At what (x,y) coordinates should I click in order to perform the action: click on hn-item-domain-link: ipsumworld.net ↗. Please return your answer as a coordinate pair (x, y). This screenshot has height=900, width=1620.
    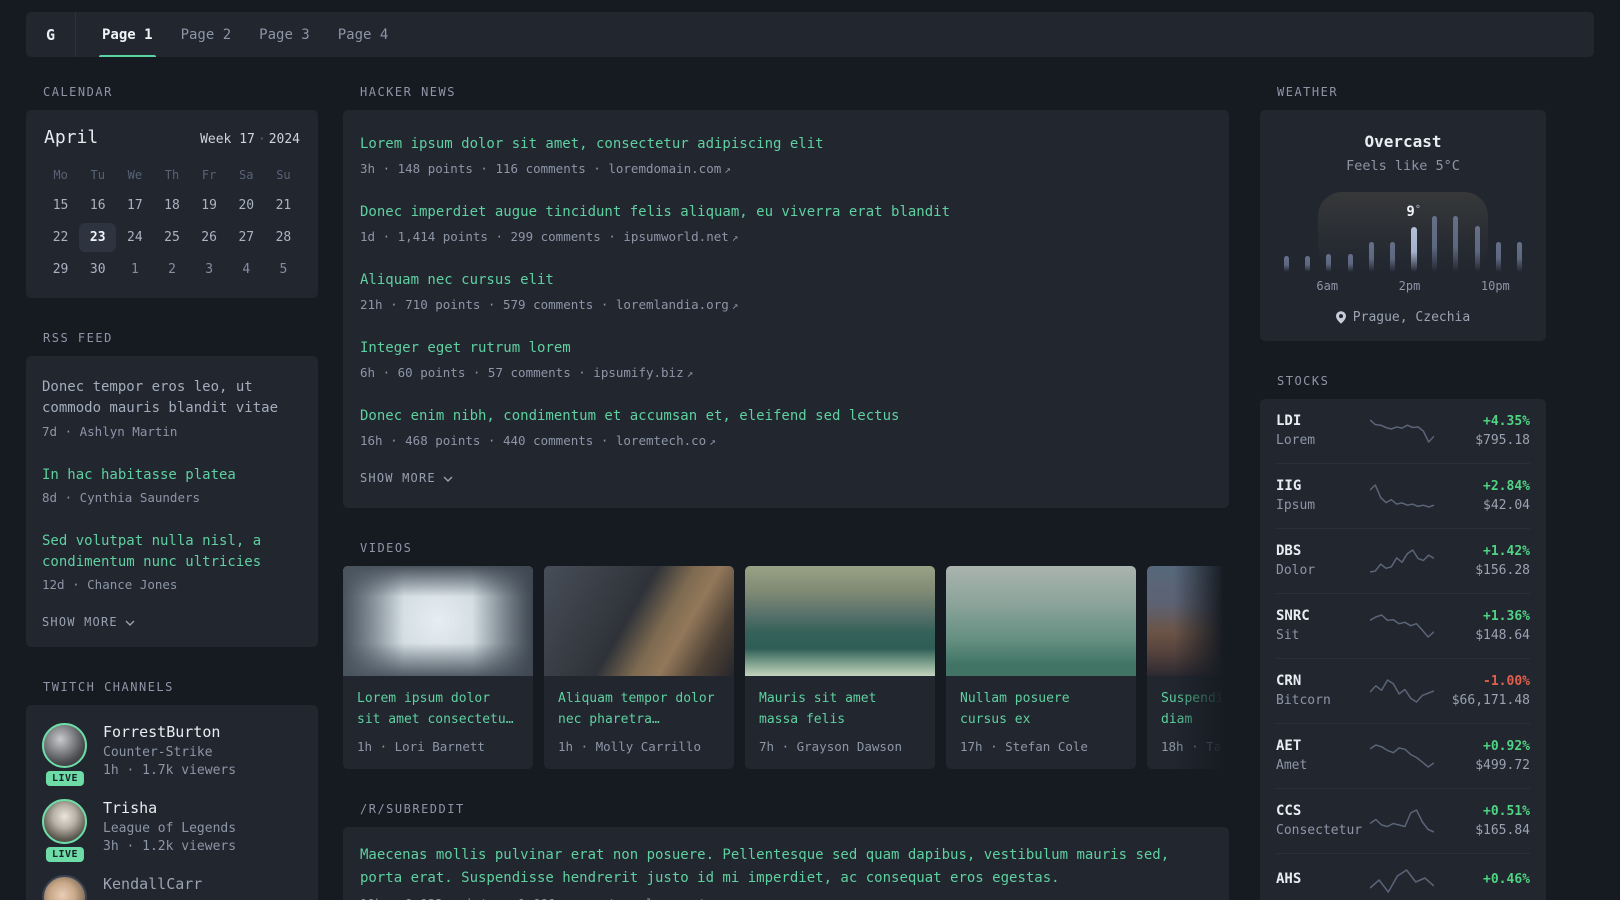
    Looking at the image, I should click on (680, 236).